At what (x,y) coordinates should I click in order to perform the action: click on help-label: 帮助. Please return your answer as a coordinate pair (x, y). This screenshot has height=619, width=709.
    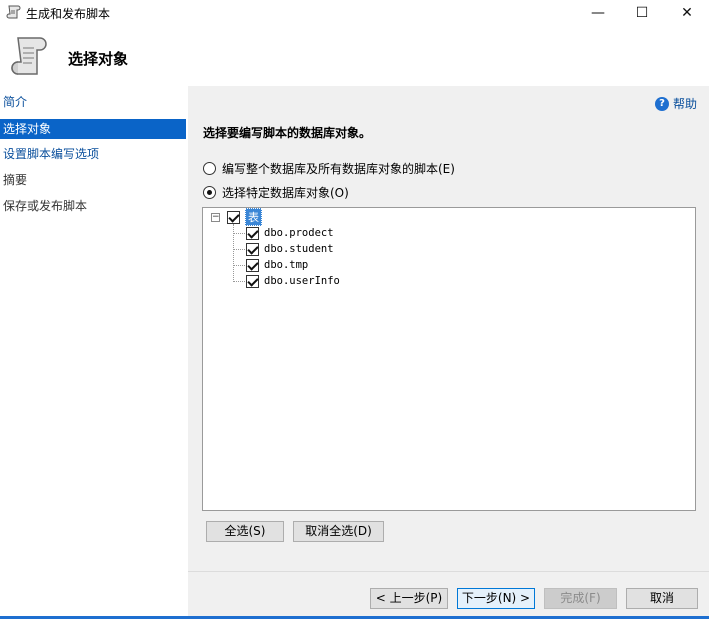
    Looking at the image, I should click on (684, 104).